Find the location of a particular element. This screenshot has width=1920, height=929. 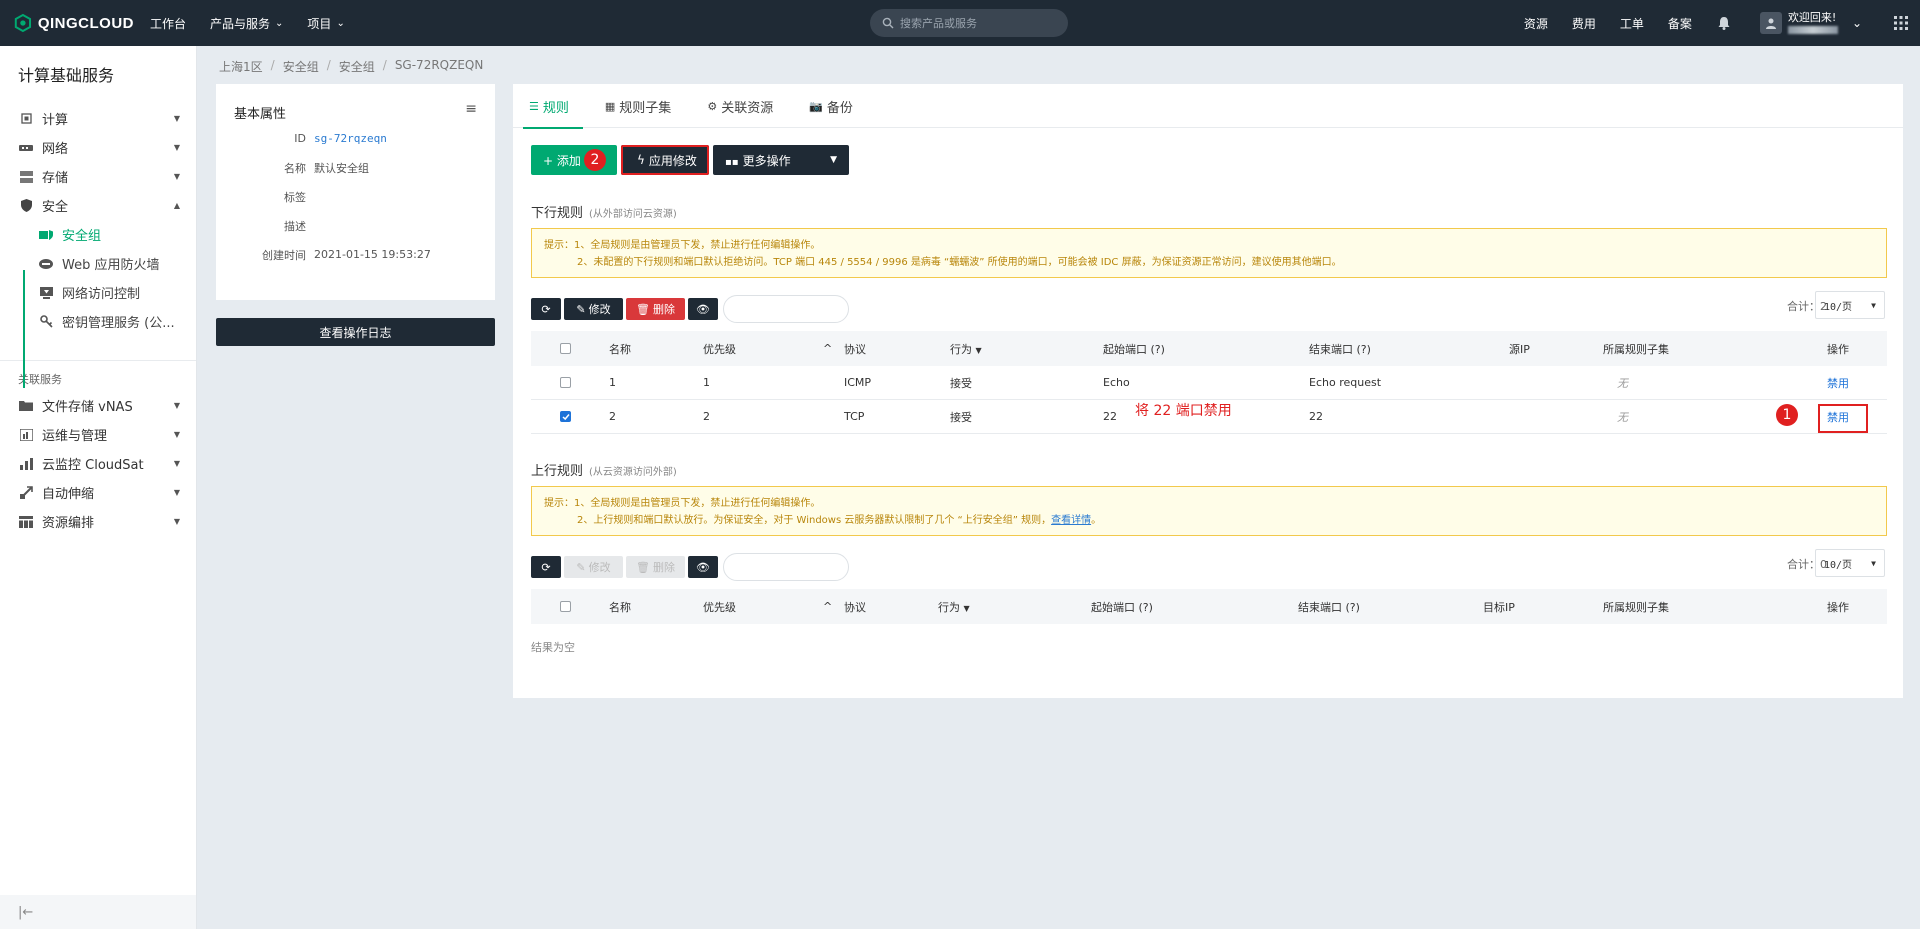

row-checkbox is located at coordinates (565, 382).